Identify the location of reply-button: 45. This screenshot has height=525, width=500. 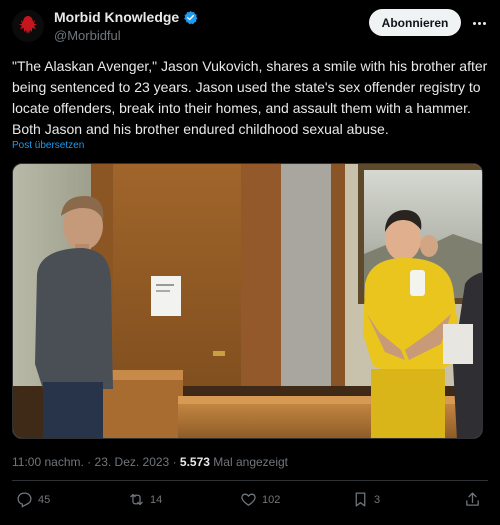
(33, 499).